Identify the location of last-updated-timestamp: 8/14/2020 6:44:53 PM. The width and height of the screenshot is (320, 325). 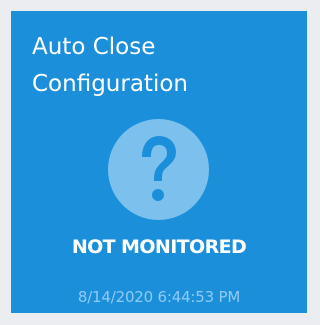
(159, 297).